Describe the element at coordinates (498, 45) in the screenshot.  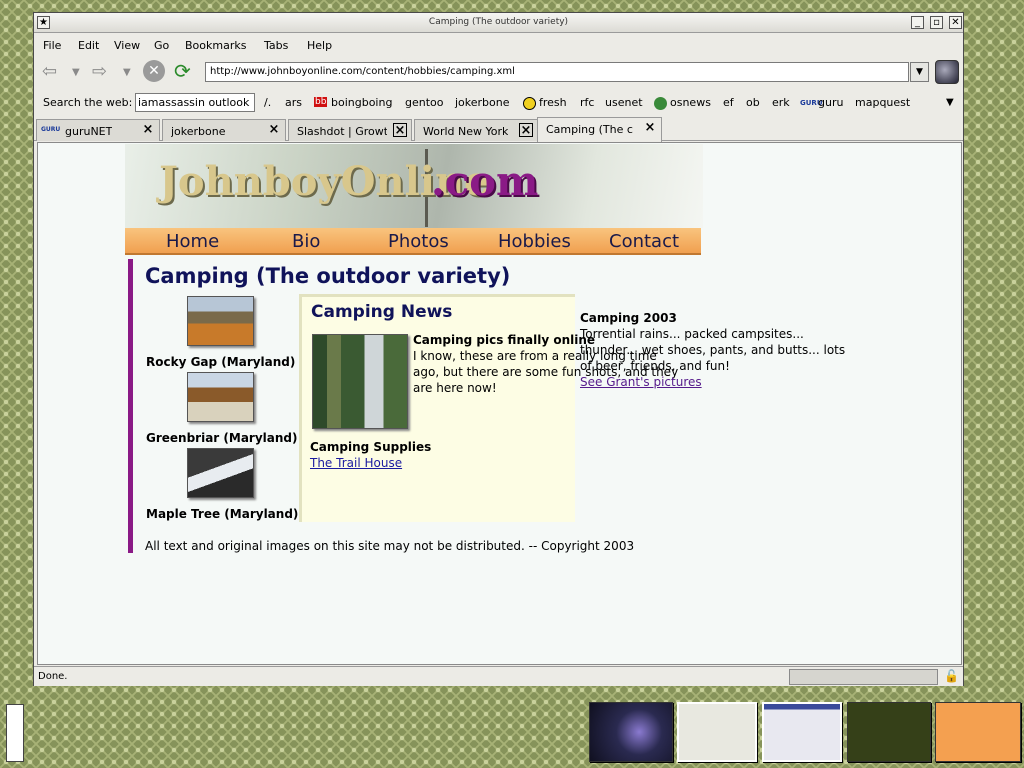
I see `menu-bar: File Edit View Go Bookmarks Tabs Help` at that location.